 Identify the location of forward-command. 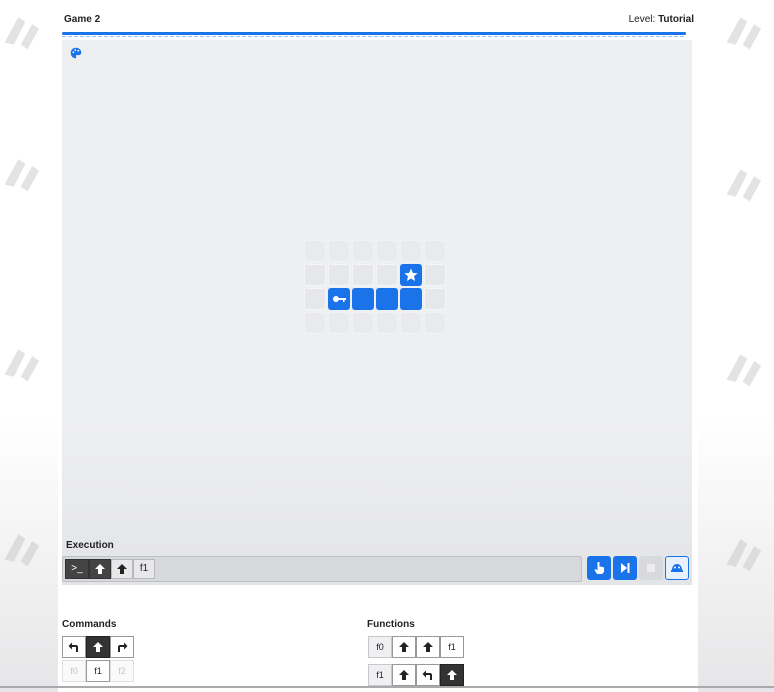
(98, 647).